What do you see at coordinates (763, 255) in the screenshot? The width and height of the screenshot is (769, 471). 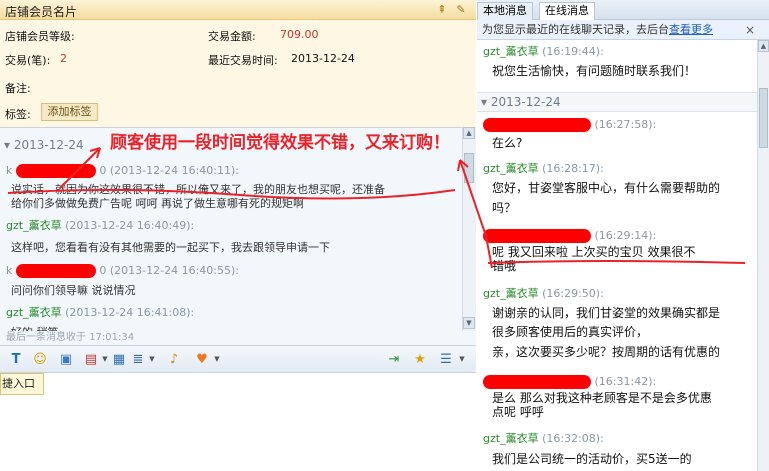 I see `right-chat-scrollbar: ▲` at bounding box center [763, 255].